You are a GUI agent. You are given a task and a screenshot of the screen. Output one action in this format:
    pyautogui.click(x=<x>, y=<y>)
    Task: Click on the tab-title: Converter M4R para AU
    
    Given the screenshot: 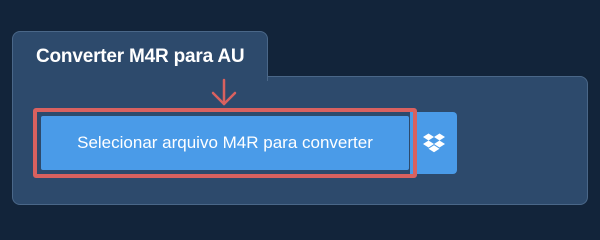 What is the action you would take?
    pyautogui.click(x=140, y=56)
    